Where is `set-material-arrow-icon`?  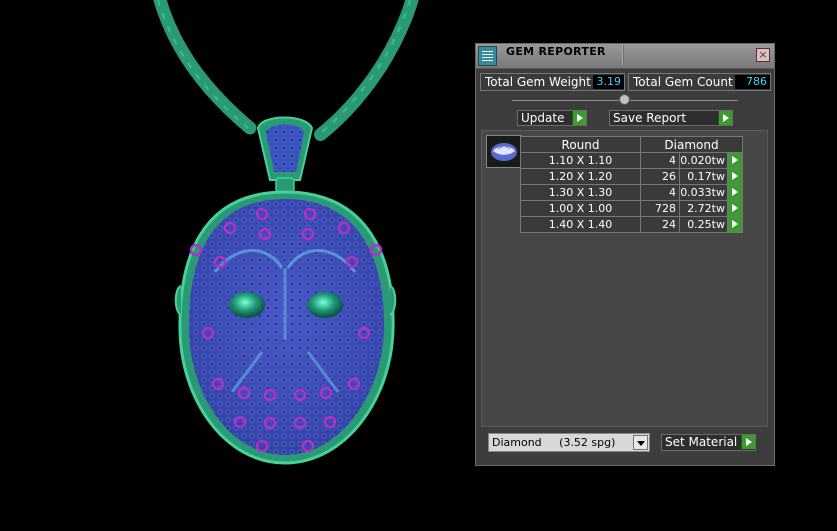 set-material-arrow-icon is located at coordinates (748, 442).